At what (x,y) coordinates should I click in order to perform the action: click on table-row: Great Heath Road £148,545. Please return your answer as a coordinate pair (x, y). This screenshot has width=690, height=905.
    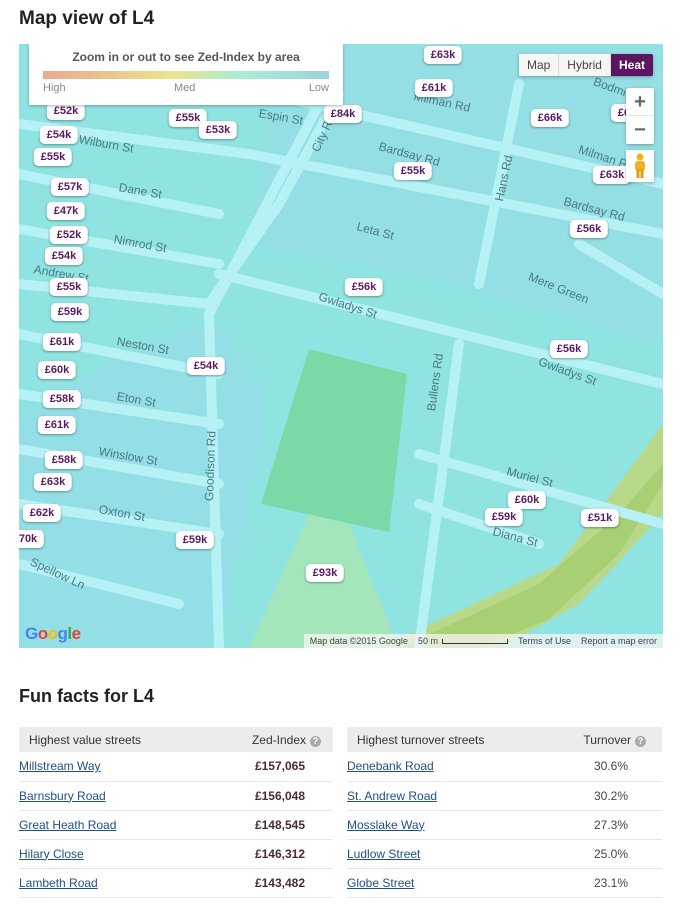
    Looking at the image, I should click on (176, 825).